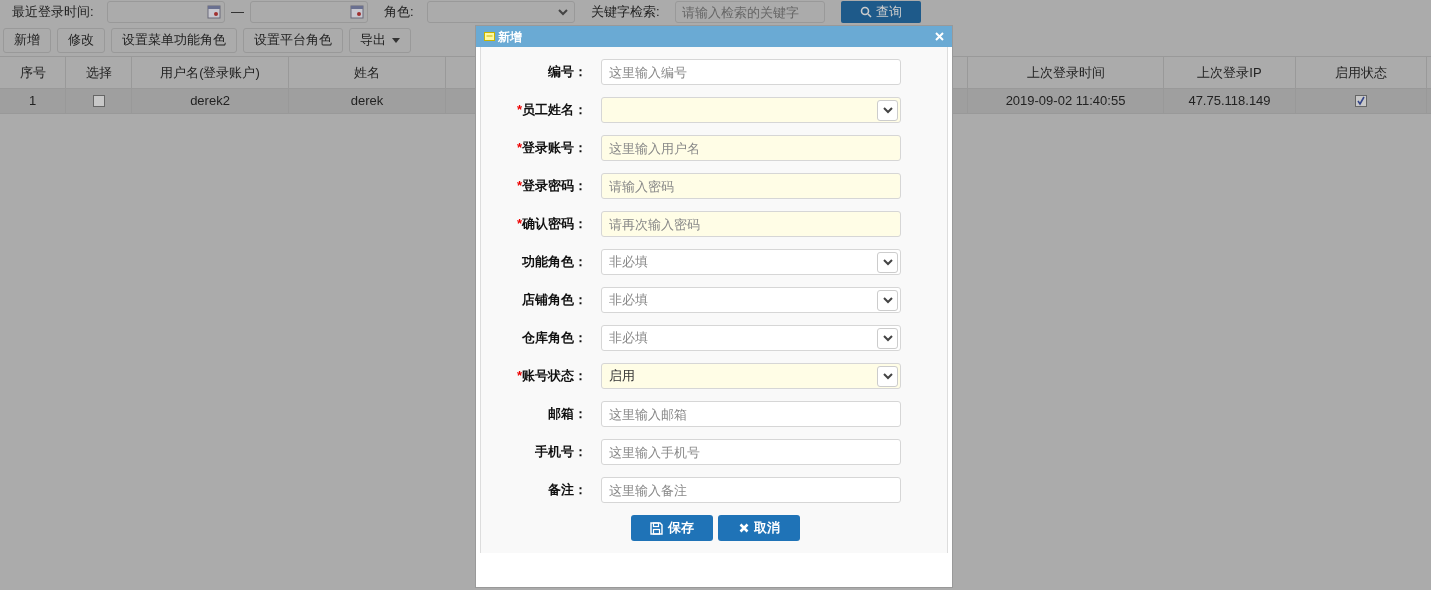 The width and height of the screenshot is (1431, 590). I want to click on field-label: 手机号：, so click(561, 452).